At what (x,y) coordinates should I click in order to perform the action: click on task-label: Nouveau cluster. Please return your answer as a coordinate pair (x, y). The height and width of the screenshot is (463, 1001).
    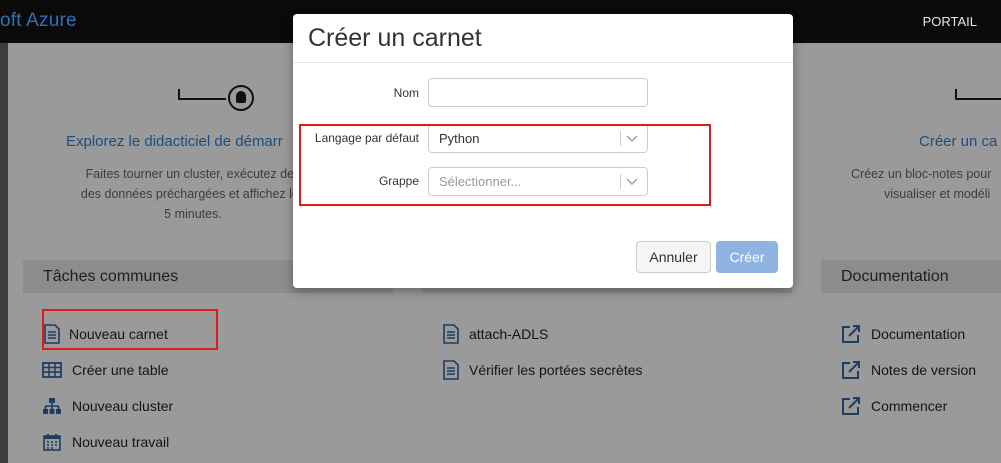
    Looking at the image, I should click on (123, 406).